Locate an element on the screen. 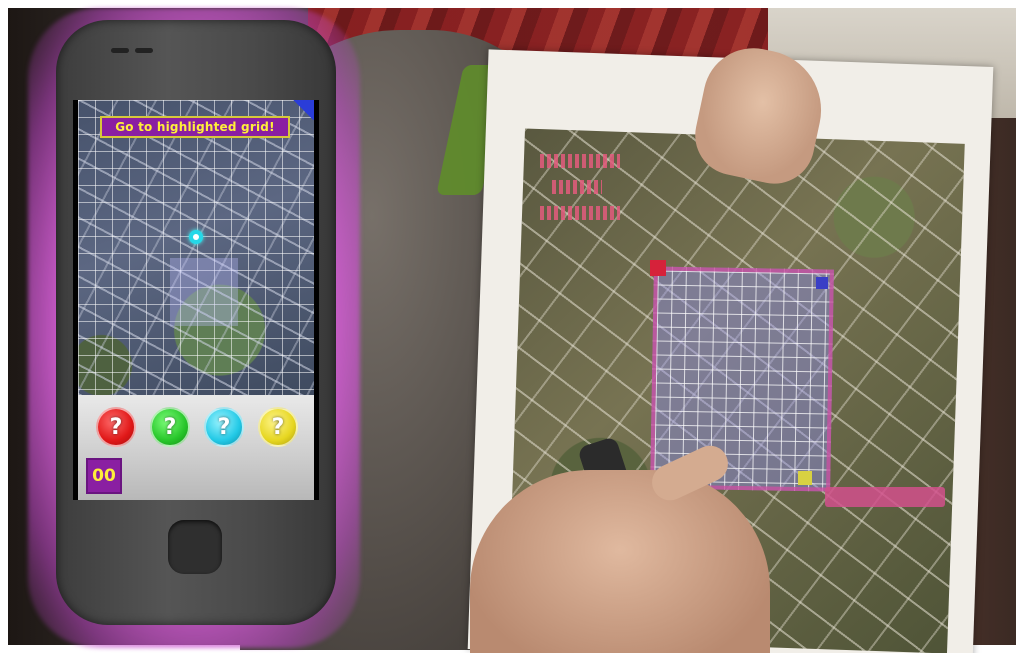 Image resolution: width=1024 pixels, height=653 pixels. grid-corner-marker-blue is located at coordinates (822, 283).